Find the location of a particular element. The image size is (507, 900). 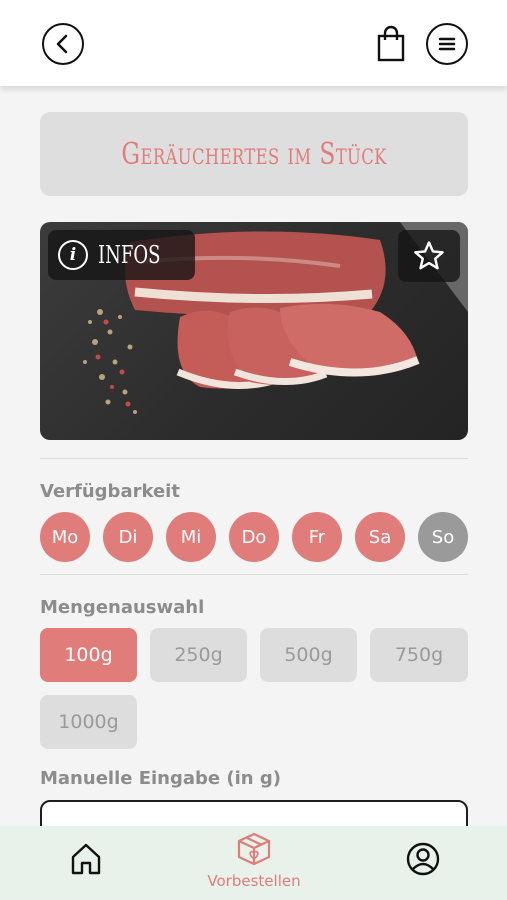

bottom-nav: Vorbestellen is located at coordinates (253, 863).